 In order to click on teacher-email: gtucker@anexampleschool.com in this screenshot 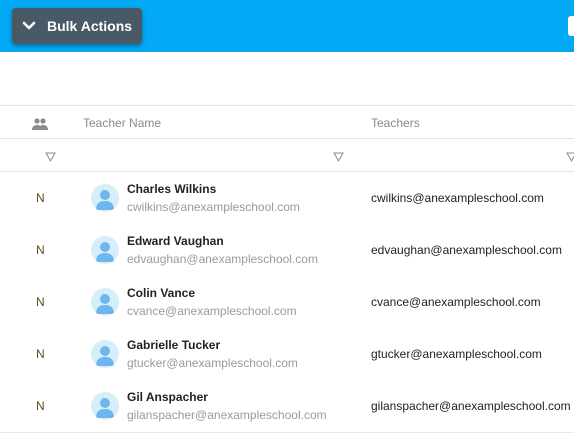, I will do `click(456, 354)`.